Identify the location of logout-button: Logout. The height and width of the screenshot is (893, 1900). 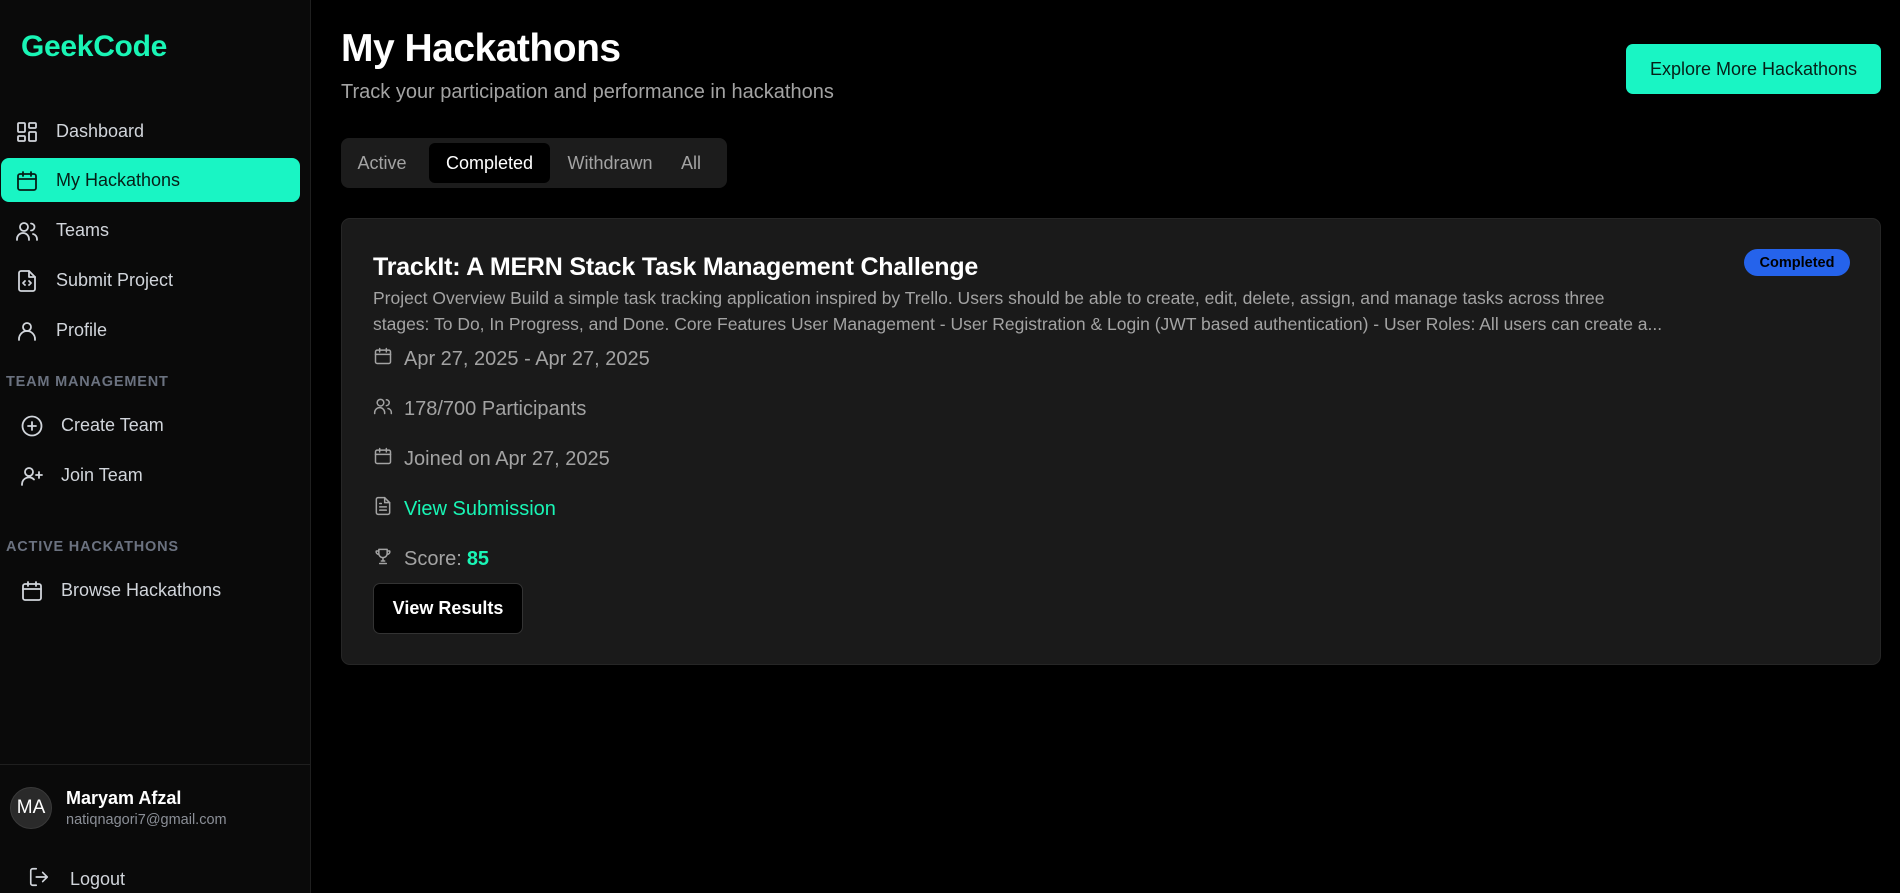
(76, 879).